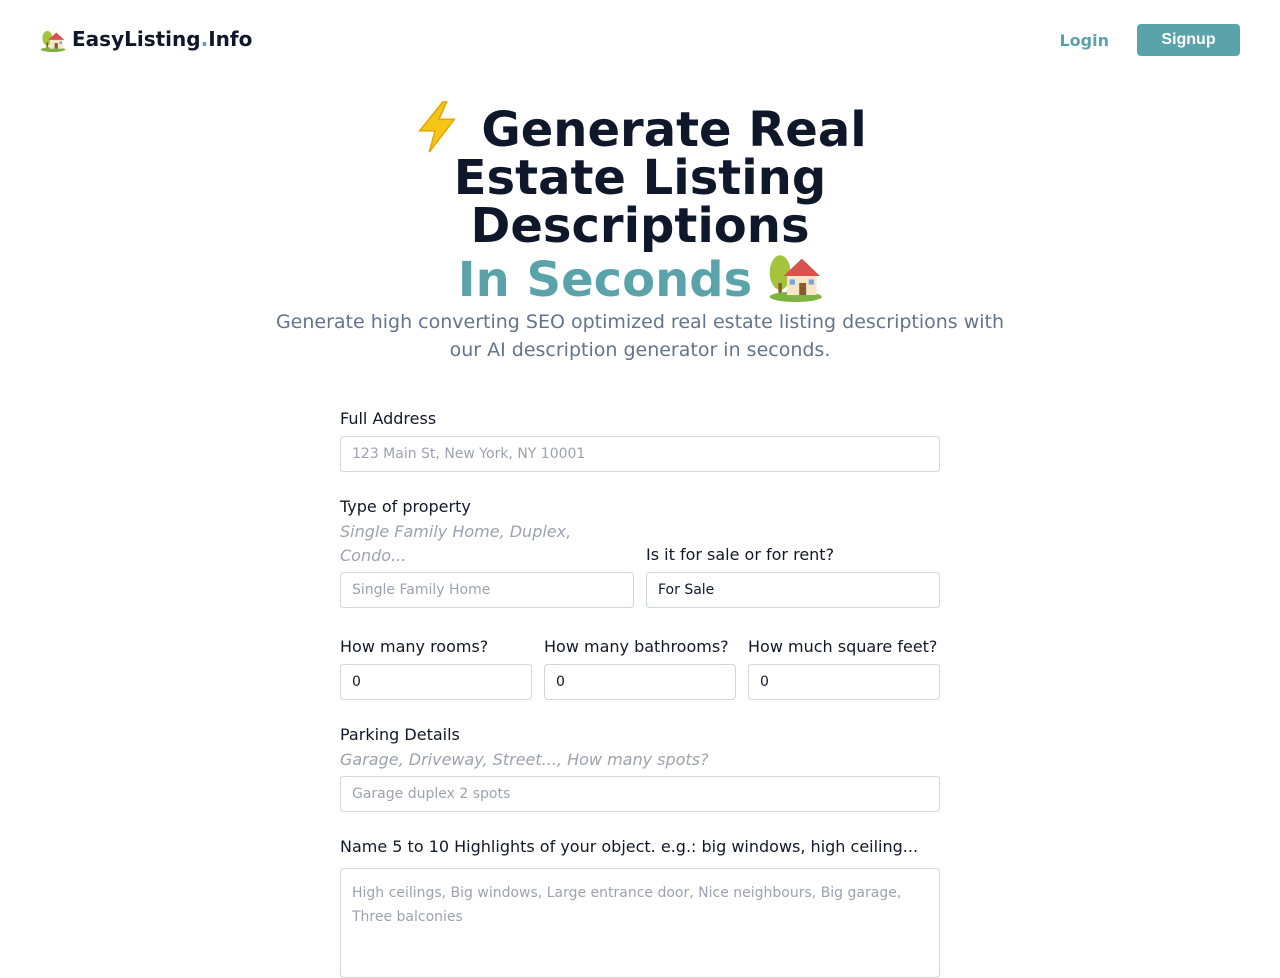 Image resolution: width=1280 pixels, height=978 pixels. I want to click on title-line-2: Estate Listing, so click(640, 178).